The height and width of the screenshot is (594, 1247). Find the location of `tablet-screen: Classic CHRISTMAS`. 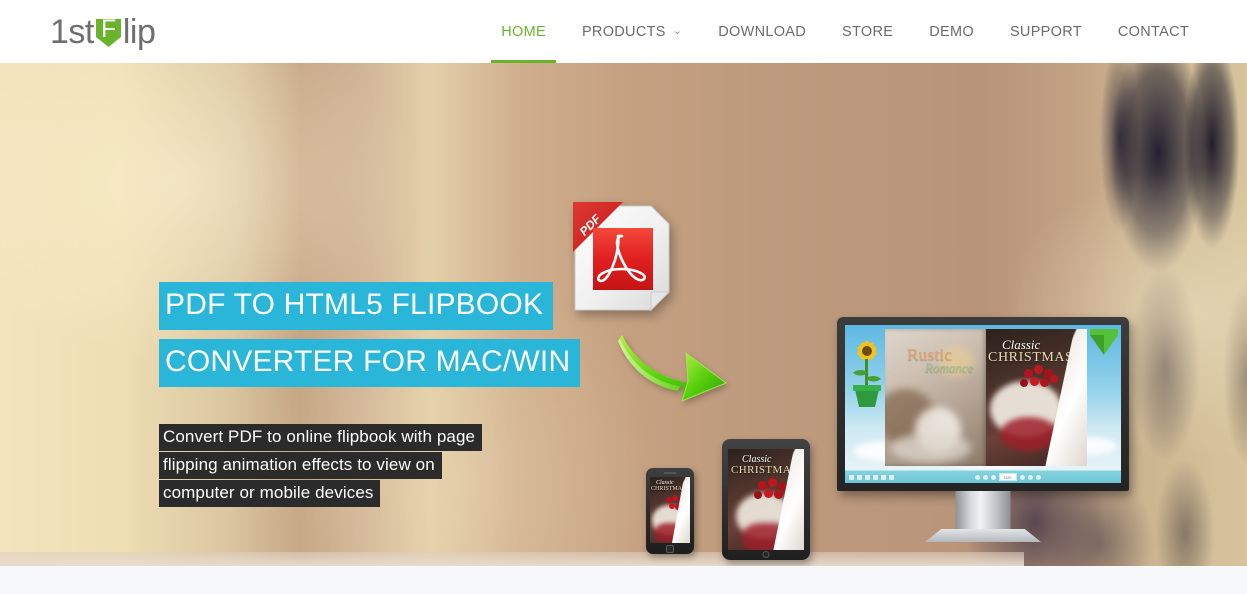

tablet-screen: Classic CHRISTMAS is located at coordinates (766, 499).